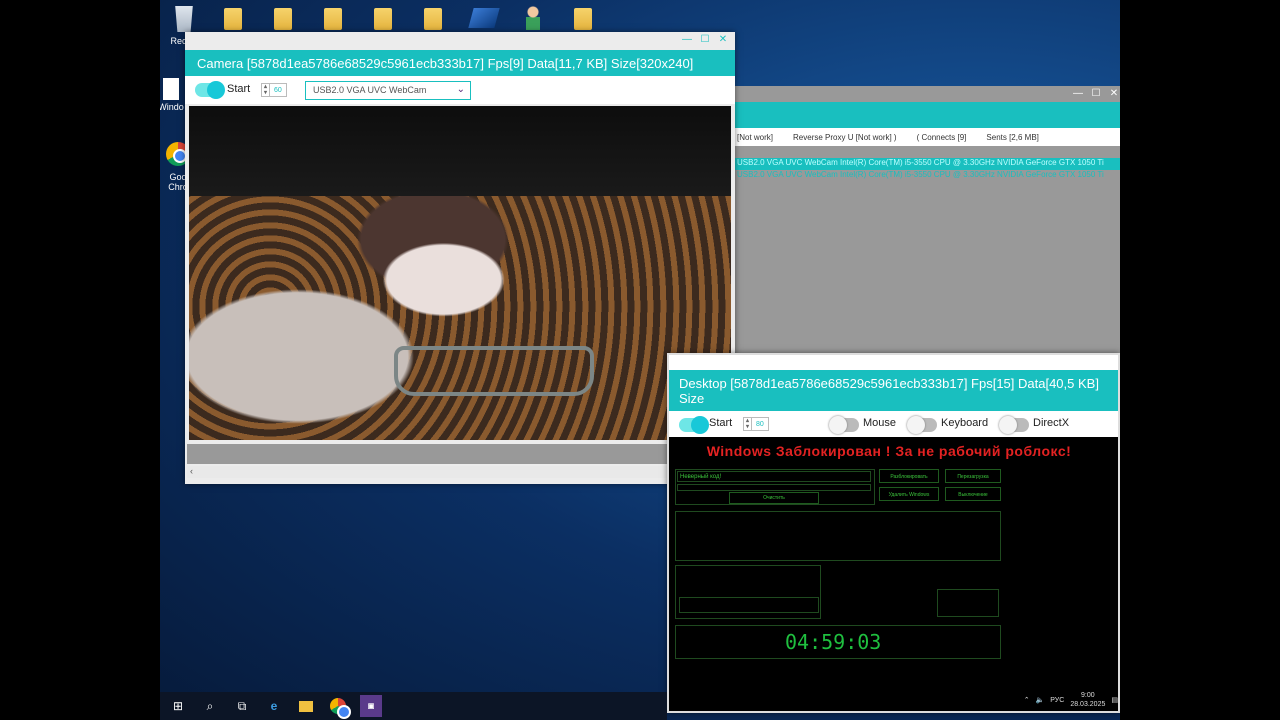 The width and height of the screenshot is (1280, 720). What do you see at coordinates (494, 371) in the screenshot?
I see `feed-glasses` at bounding box center [494, 371].